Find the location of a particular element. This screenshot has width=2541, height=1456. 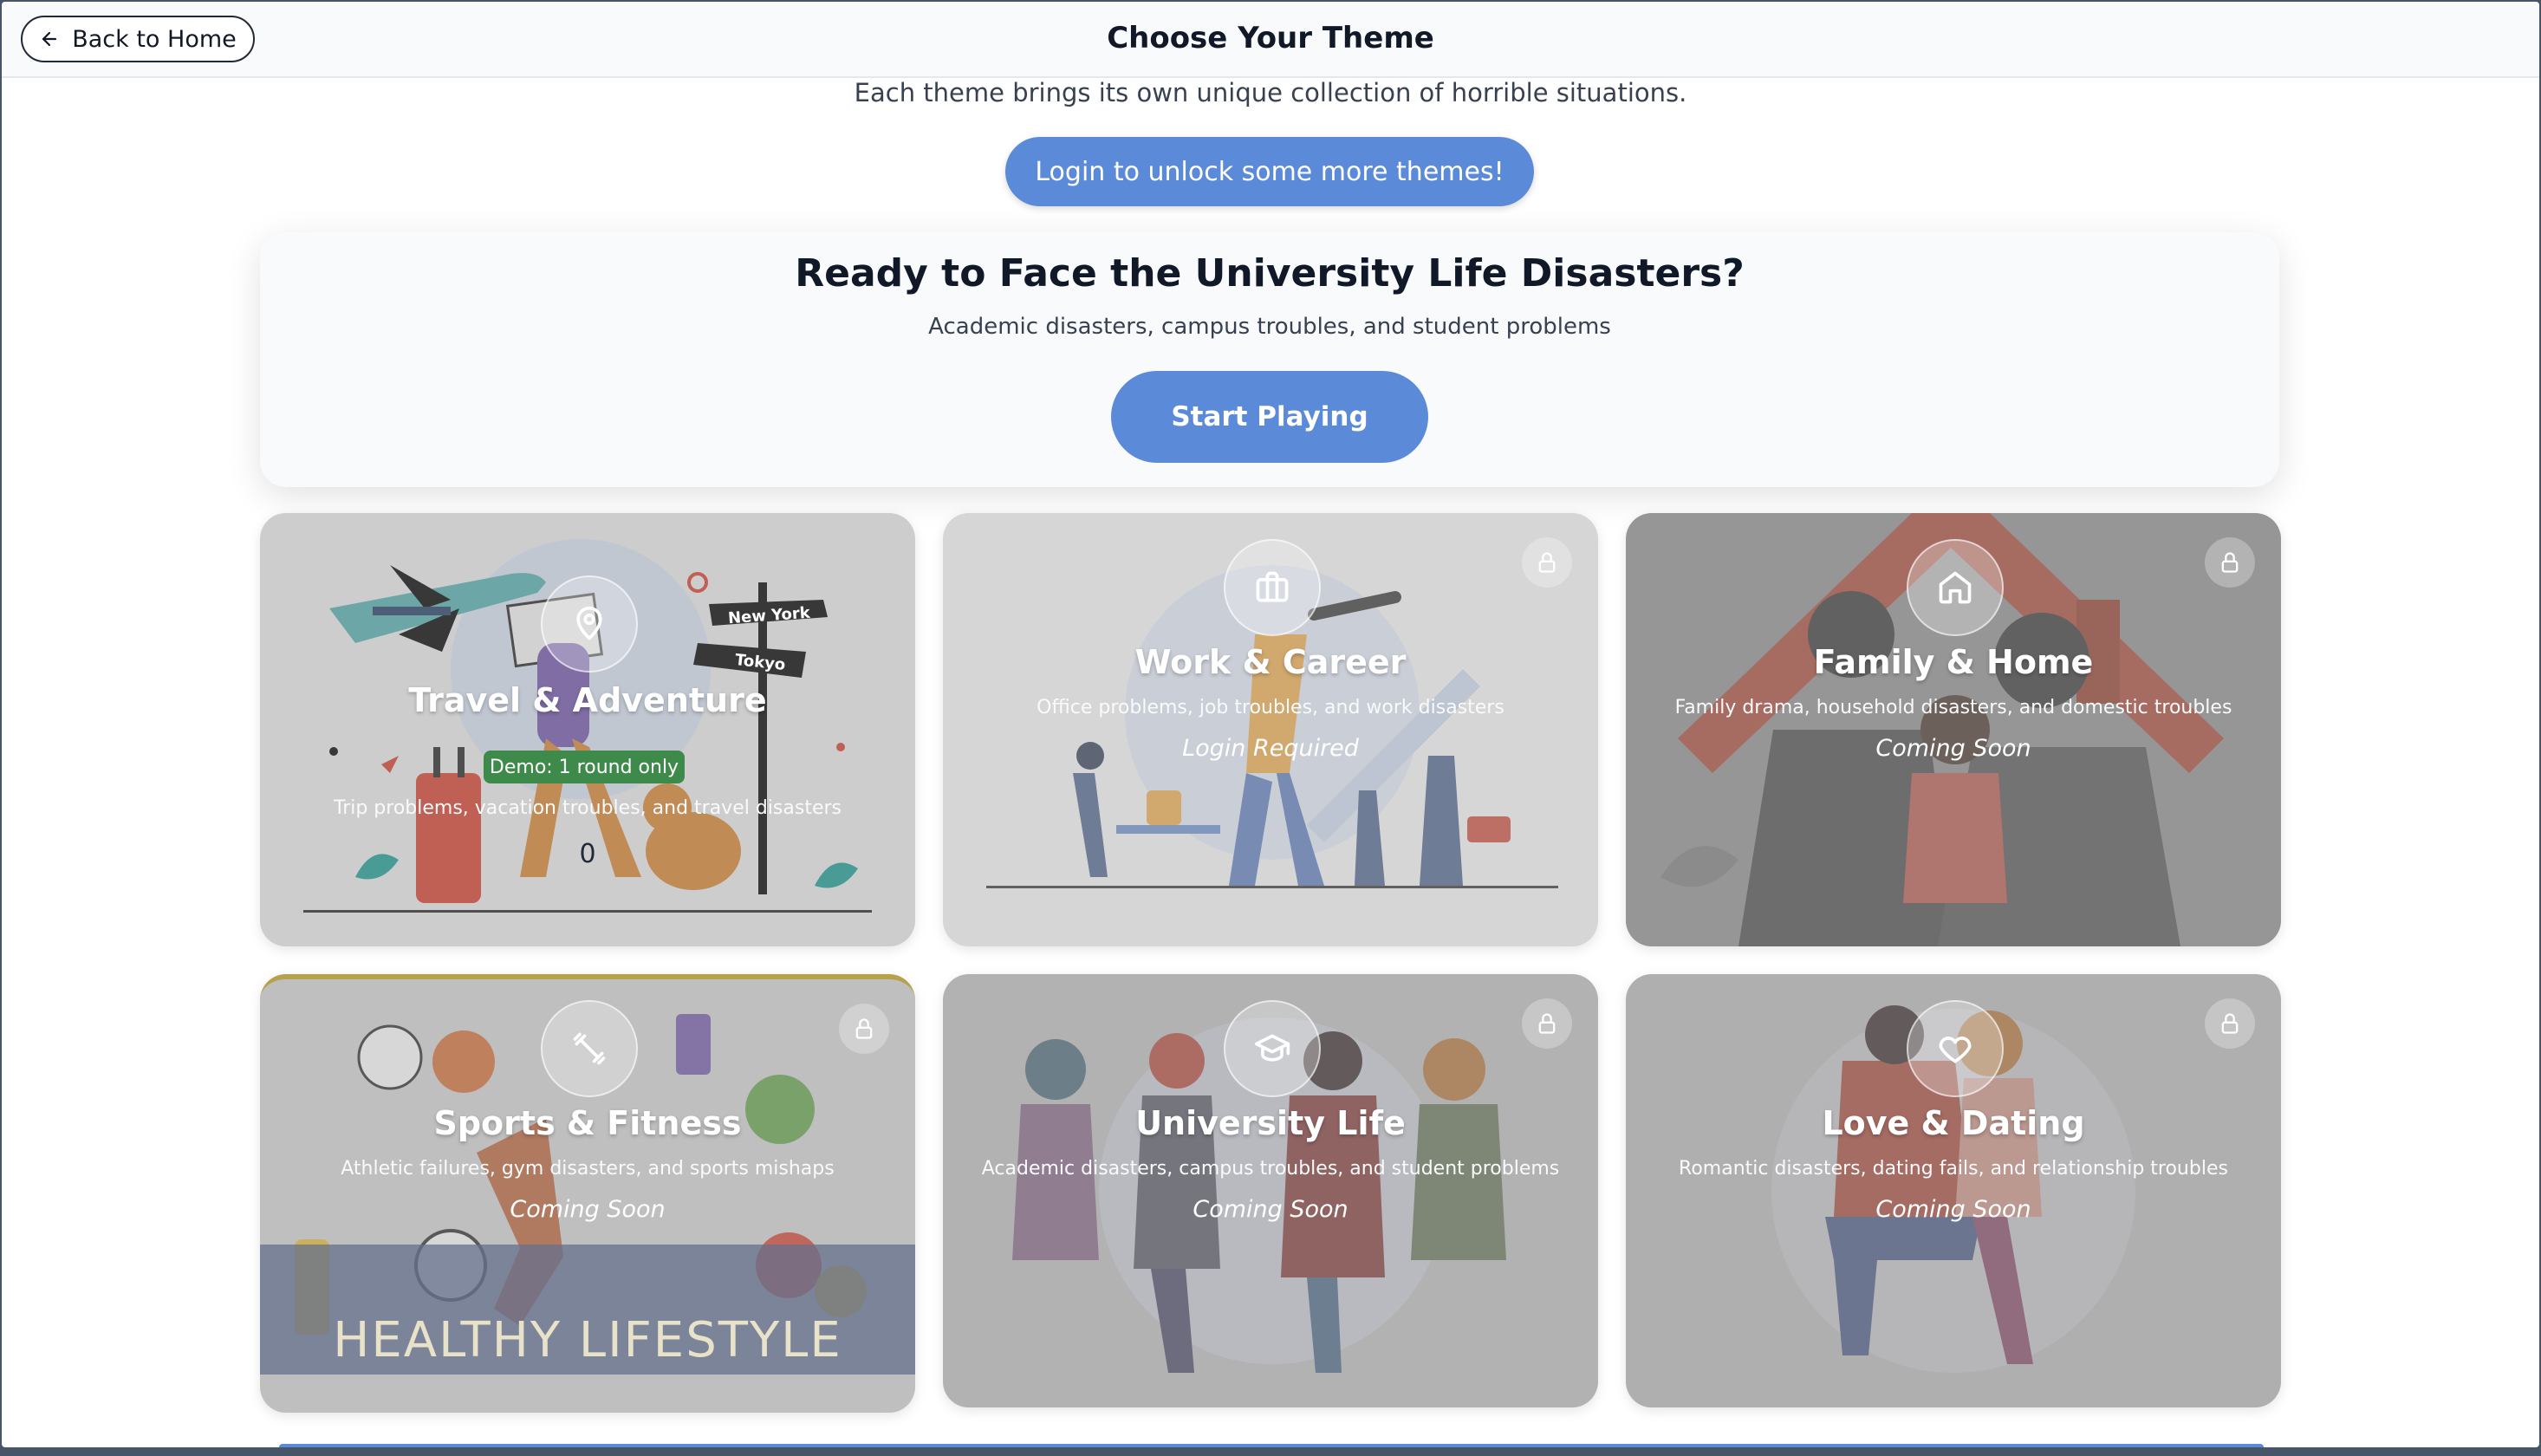

theme-title: Family & Home is located at coordinates (1954, 662).